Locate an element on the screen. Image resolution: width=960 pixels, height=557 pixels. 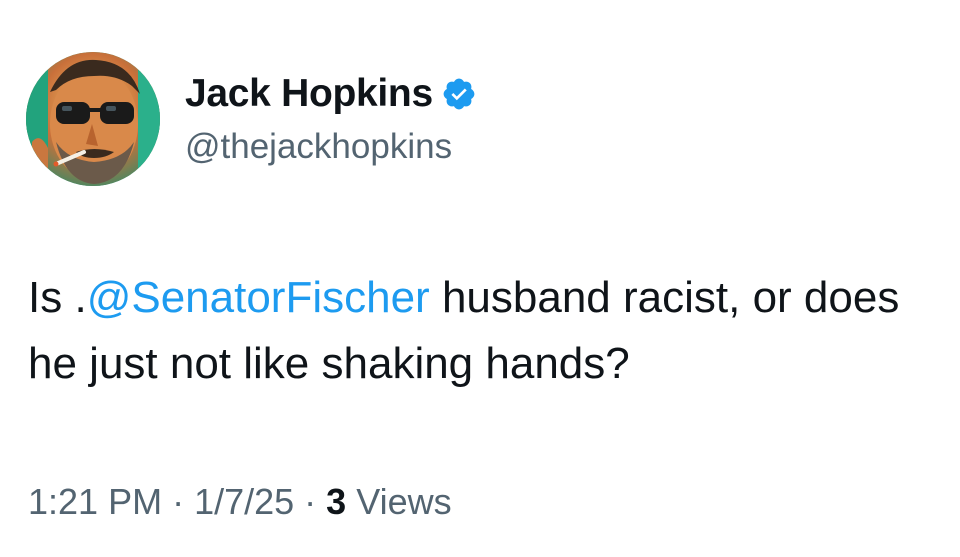
views-label: Views is located at coordinates (398, 501).